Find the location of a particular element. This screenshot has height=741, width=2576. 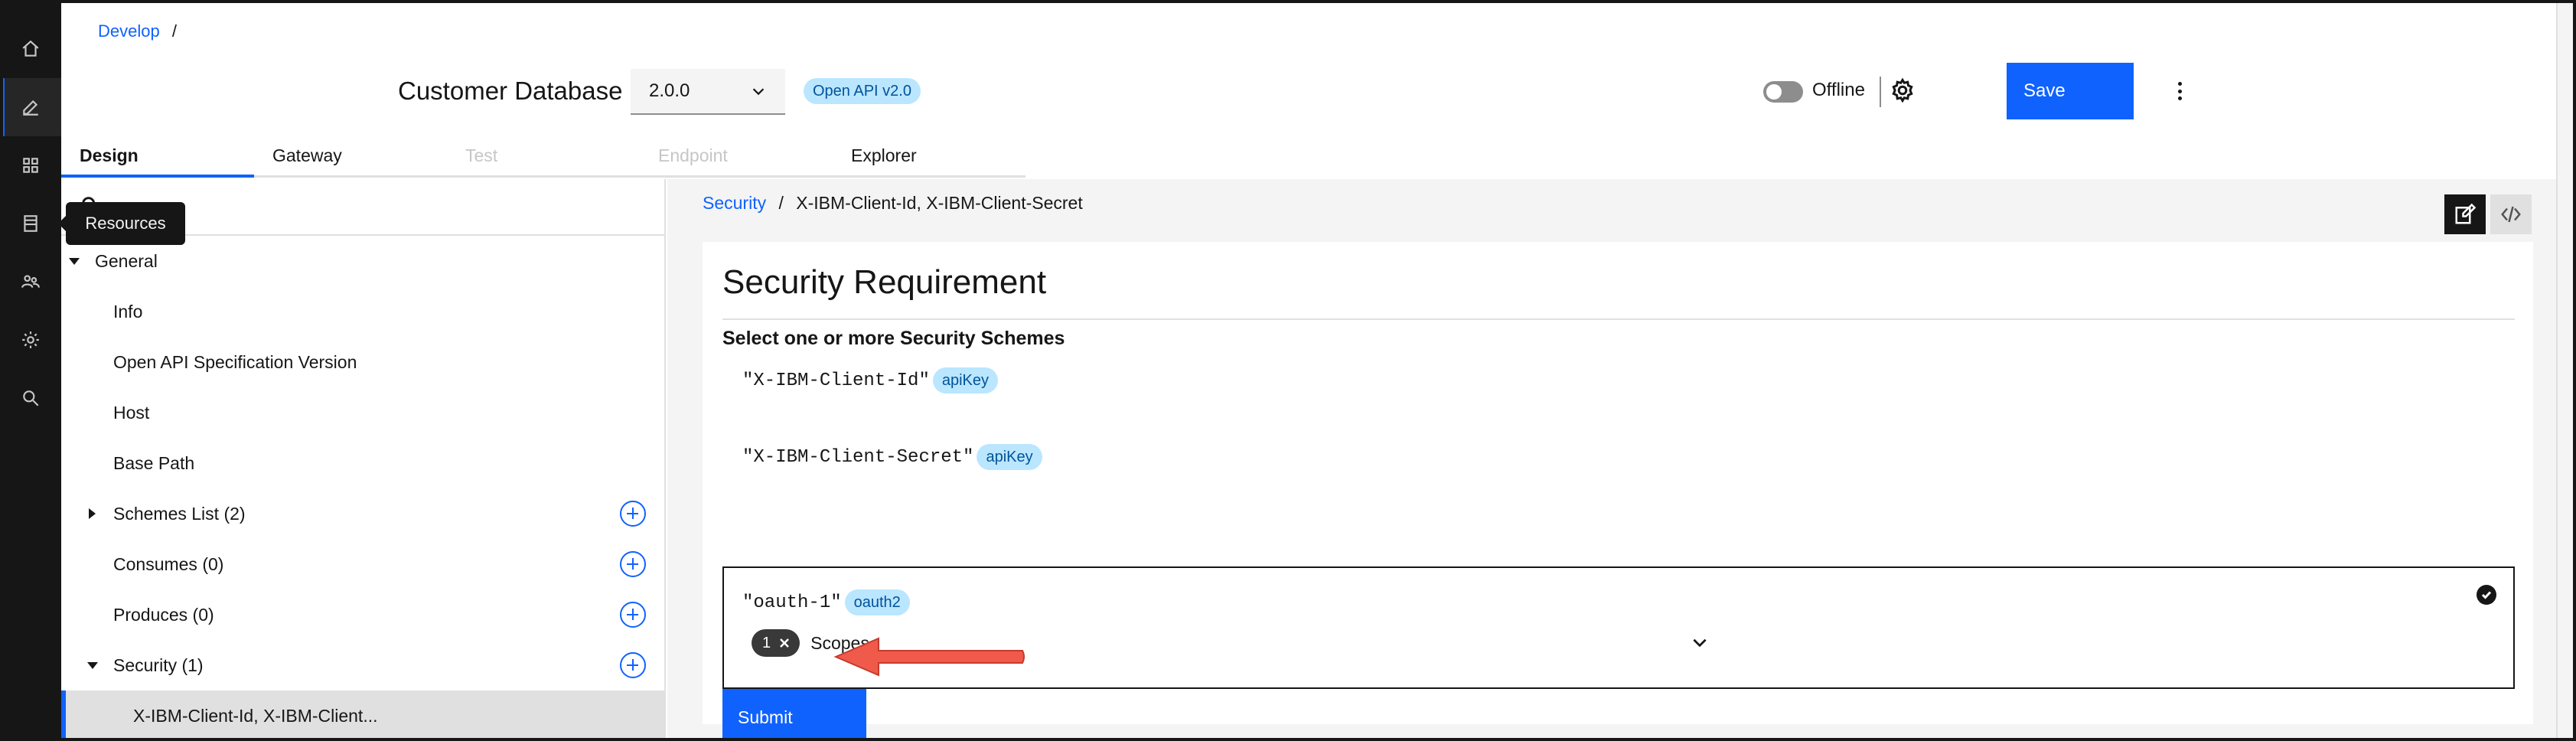

submit-button: Submit is located at coordinates (794, 715).